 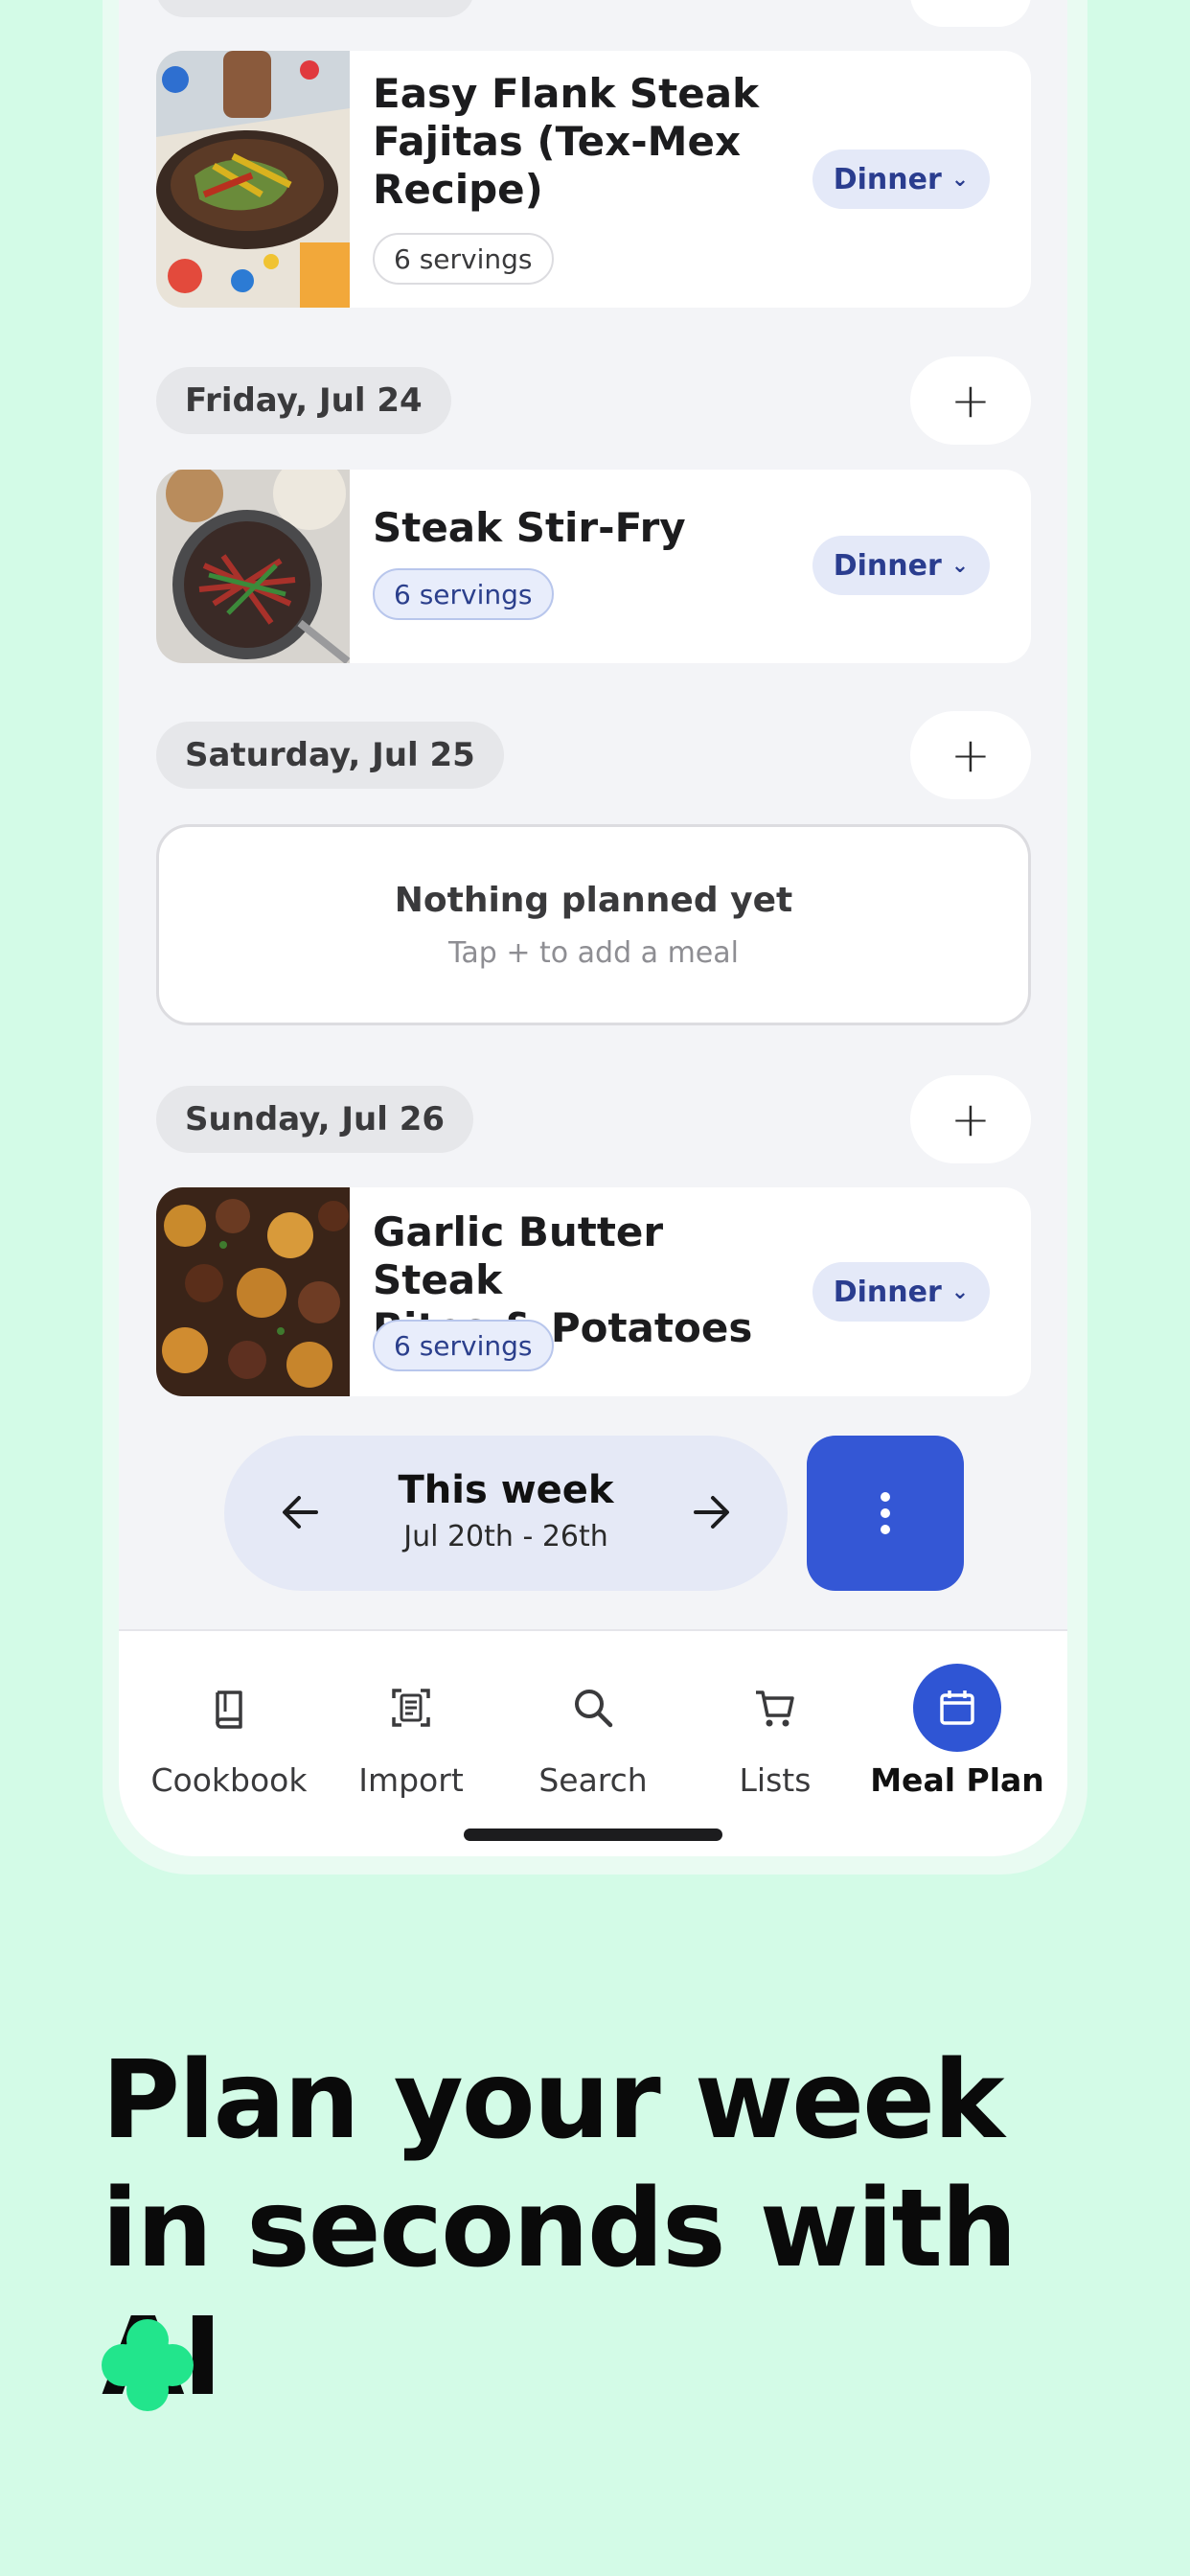 I want to click on nav-item-cookbook: Cookbook, so click(x=229, y=1731).